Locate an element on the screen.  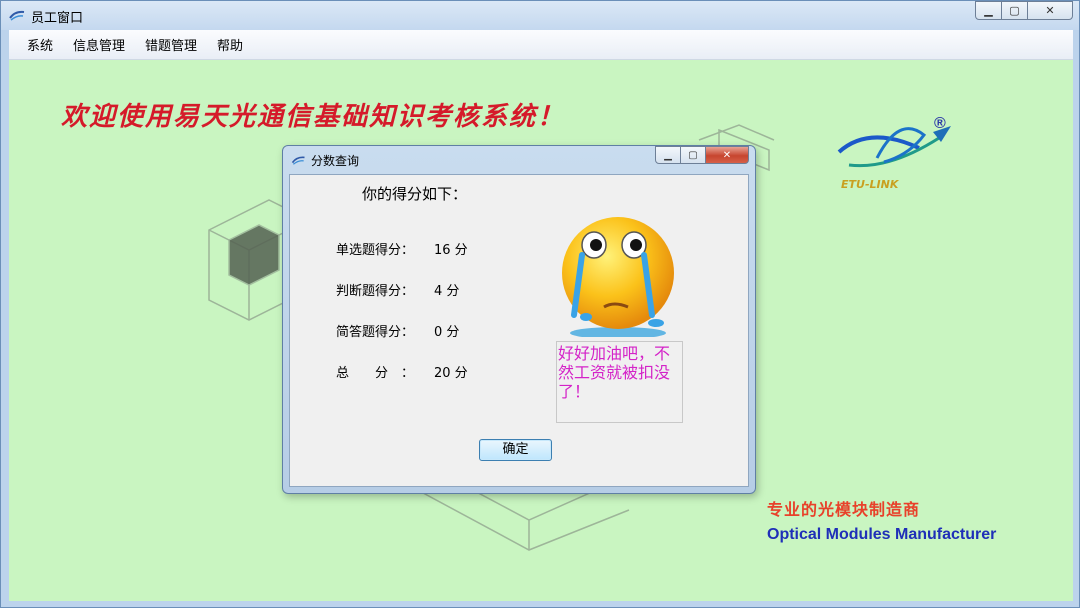
svg-text: ETU-LINK is located at coordinates (870, 184).